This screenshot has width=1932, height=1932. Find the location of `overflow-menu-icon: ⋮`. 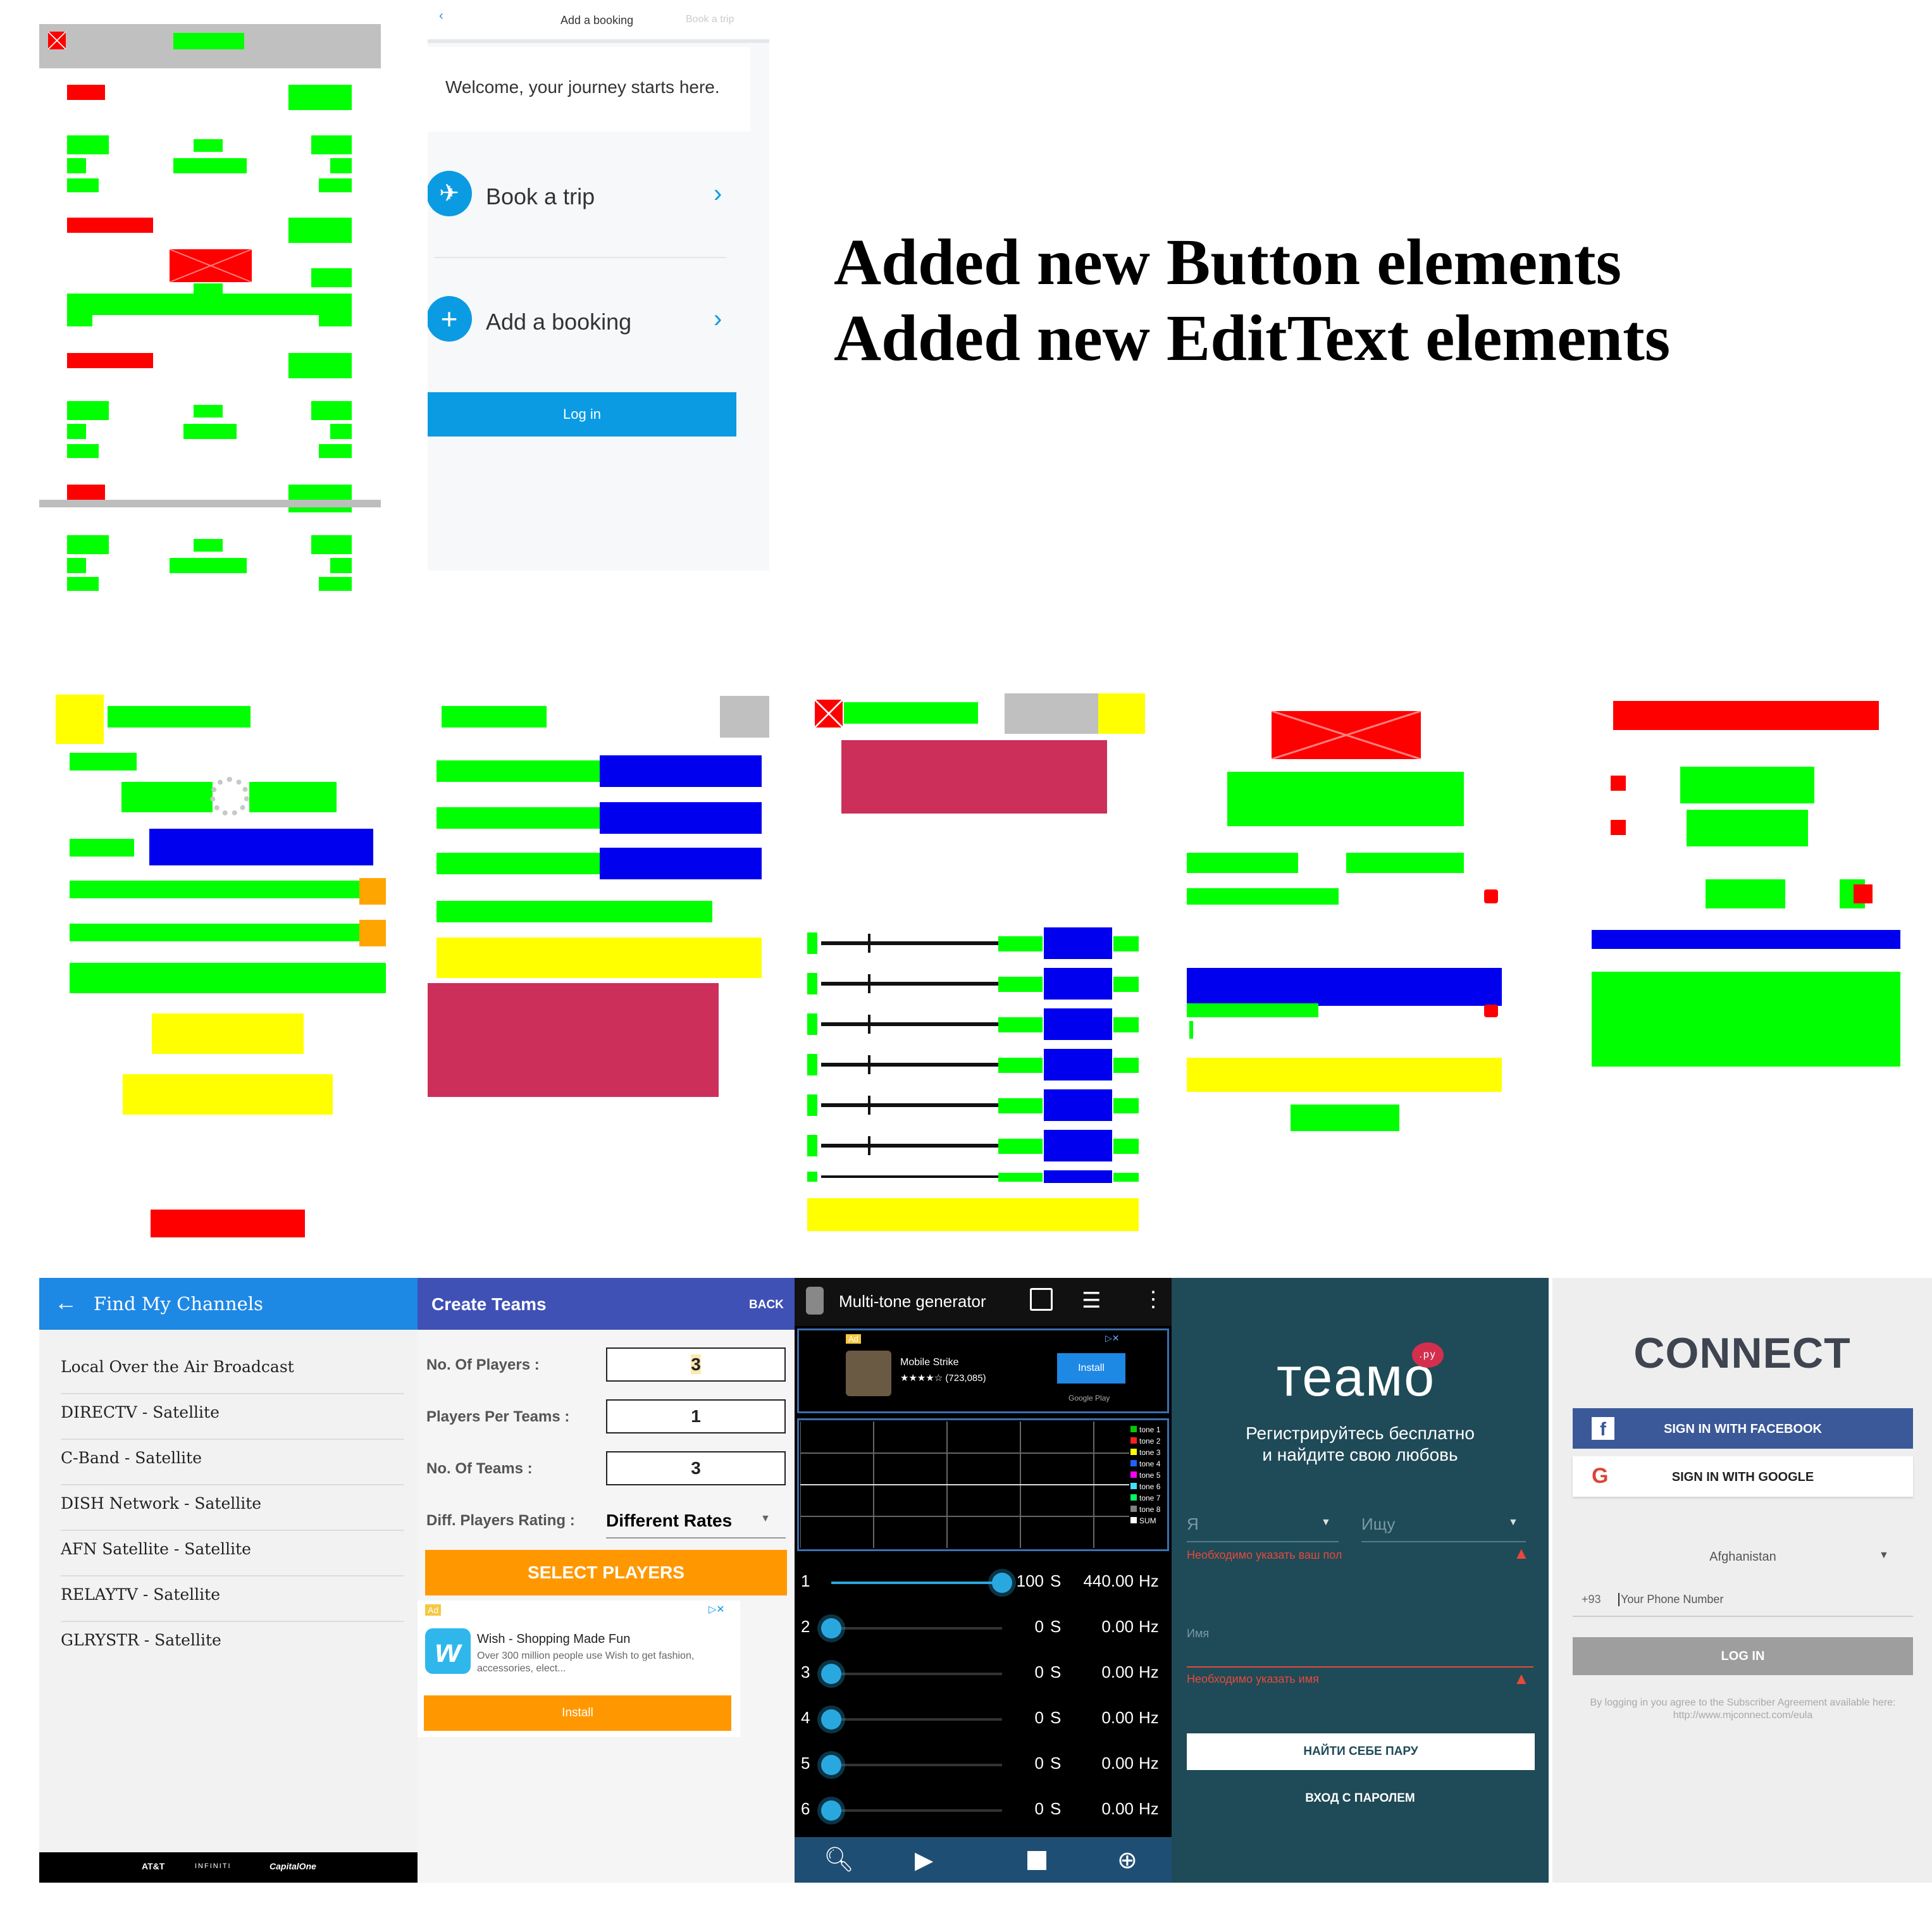

overflow-menu-icon: ⋮ is located at coordinates (1153, 1300).